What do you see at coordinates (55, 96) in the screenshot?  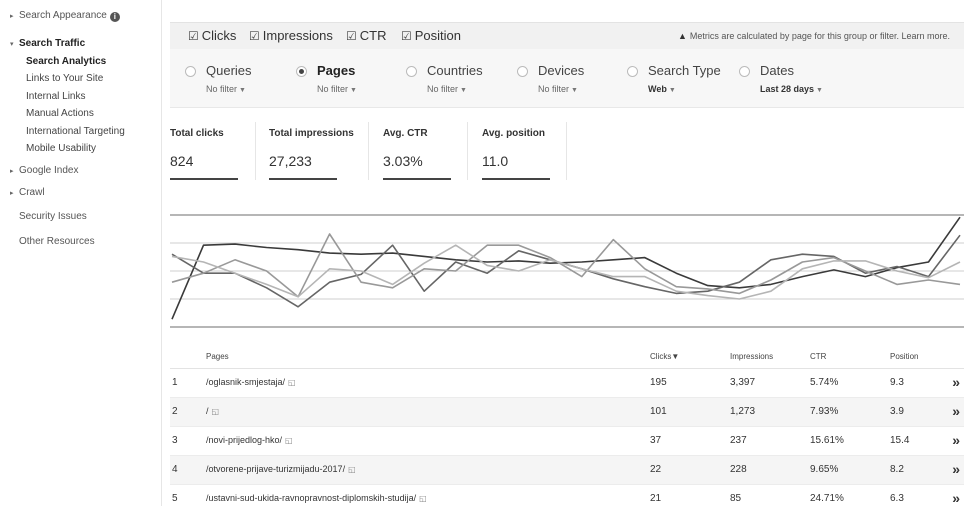 I see `sidebar-item-internal-links: Internal Links` at bounding box center [55, 96].